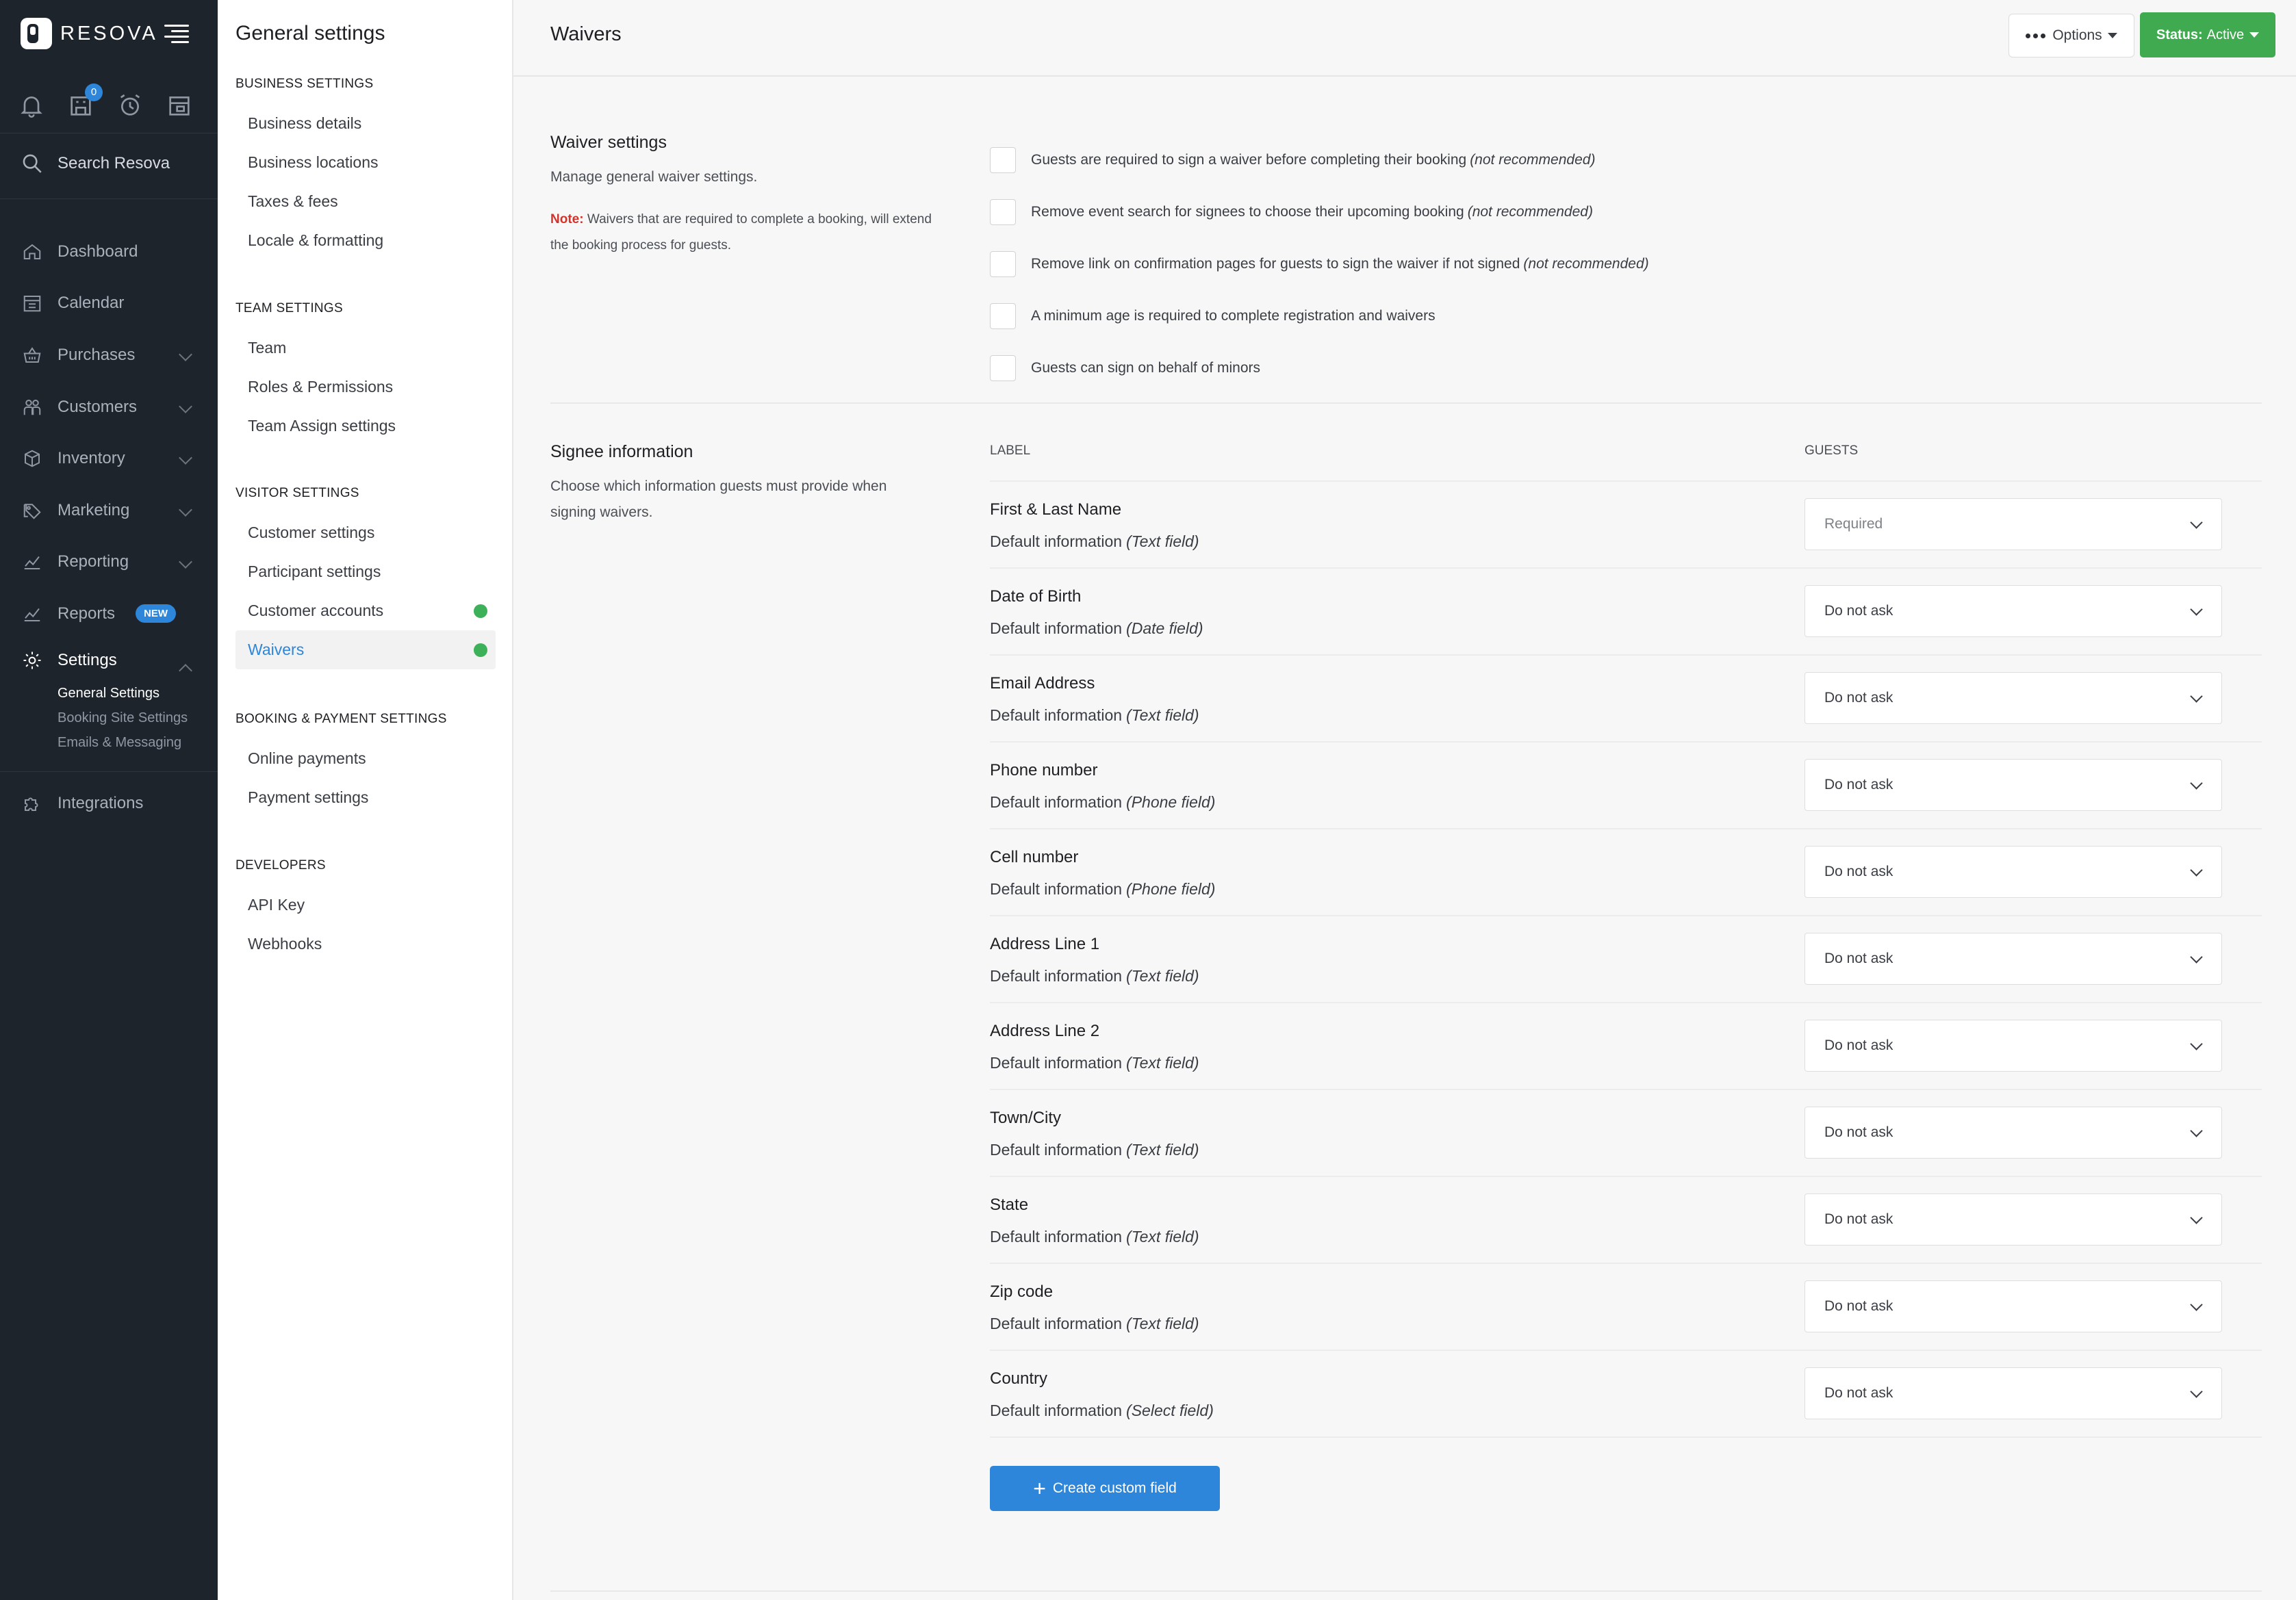  What do you see at coordinates (138, 718) in the screenshot?
I see `submenu-booking-site-settings: Booking Site Settings` at bounding box center [138, 718].